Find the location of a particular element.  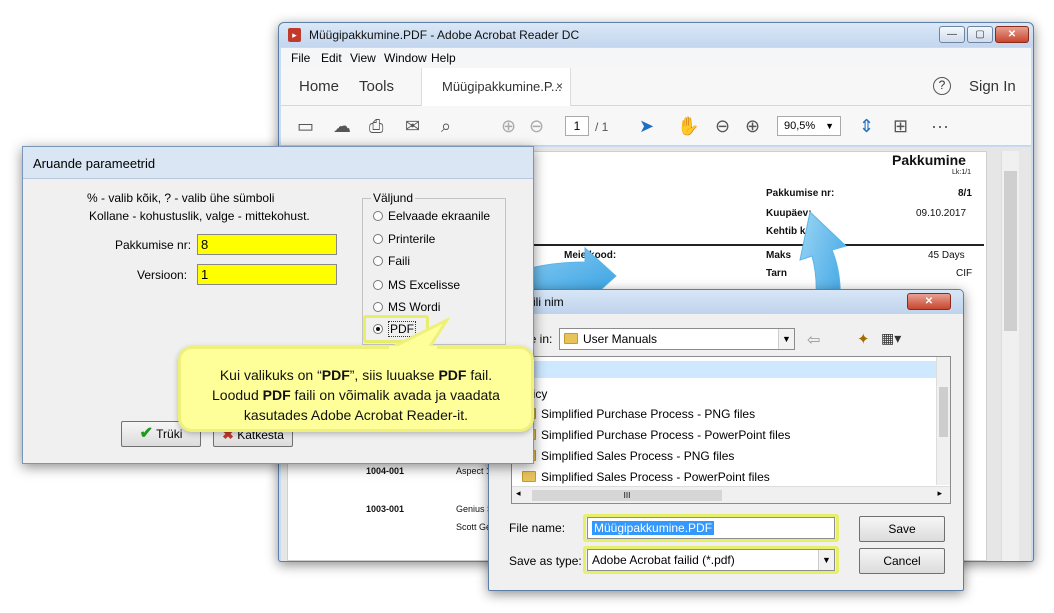

file-name-input: Müügipakkumine.PDF is located at coordinates (711, 528).